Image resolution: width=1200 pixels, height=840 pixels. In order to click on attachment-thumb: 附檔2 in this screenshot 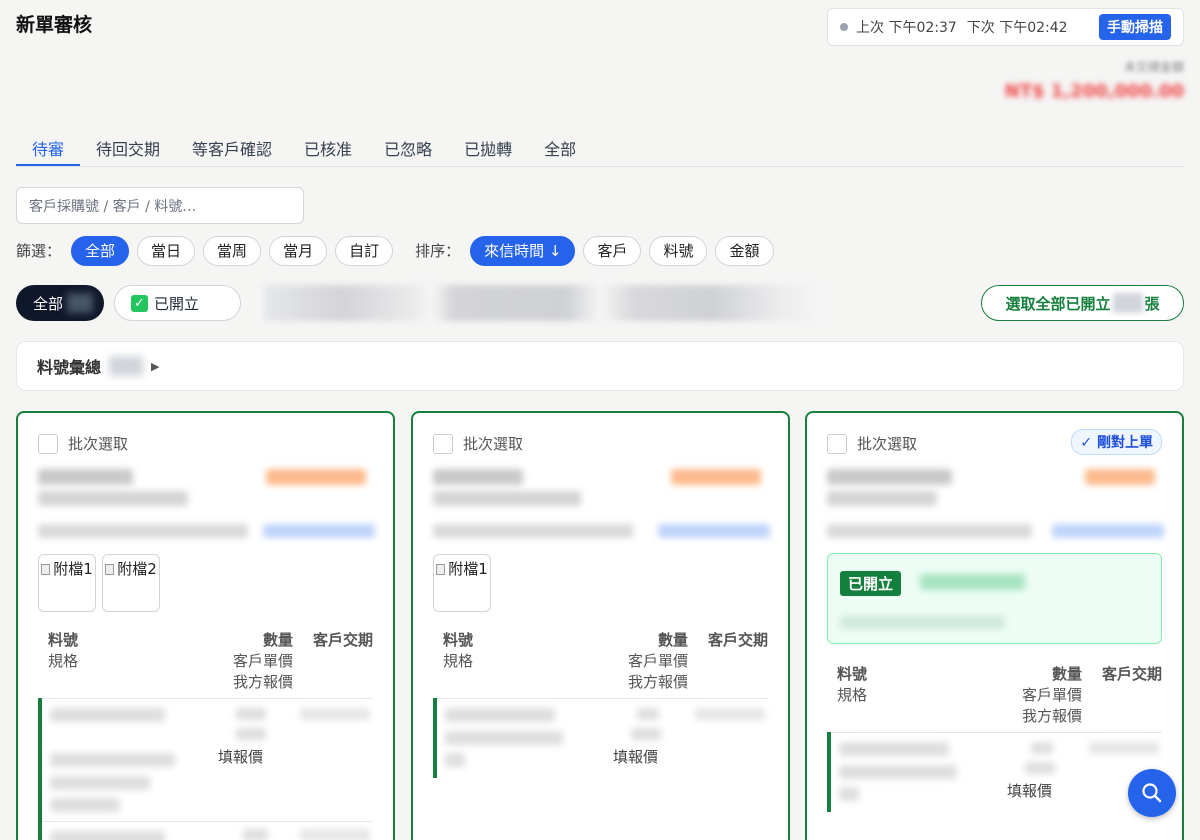, I will do `click(131, 583)`.